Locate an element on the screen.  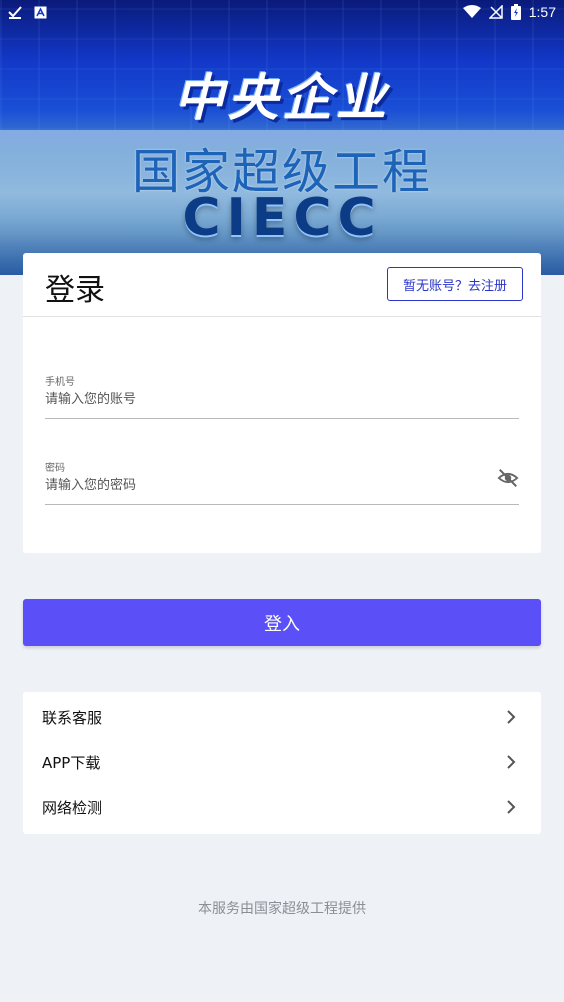
password-field: 密码 is located at coordinates (282, 480).